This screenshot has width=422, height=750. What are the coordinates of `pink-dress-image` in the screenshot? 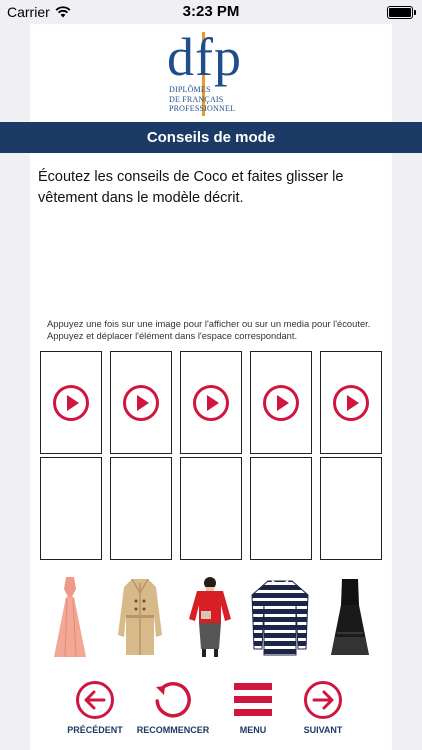 It's located at (70, 617).